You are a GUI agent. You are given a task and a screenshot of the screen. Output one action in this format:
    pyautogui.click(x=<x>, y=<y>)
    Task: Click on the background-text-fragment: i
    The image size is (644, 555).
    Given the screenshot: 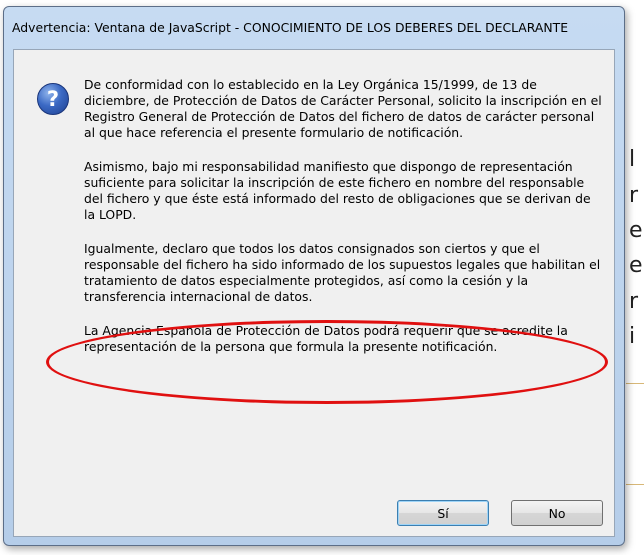 What is the action you would take?
    pyautogui.click(x=632, y=336)
    